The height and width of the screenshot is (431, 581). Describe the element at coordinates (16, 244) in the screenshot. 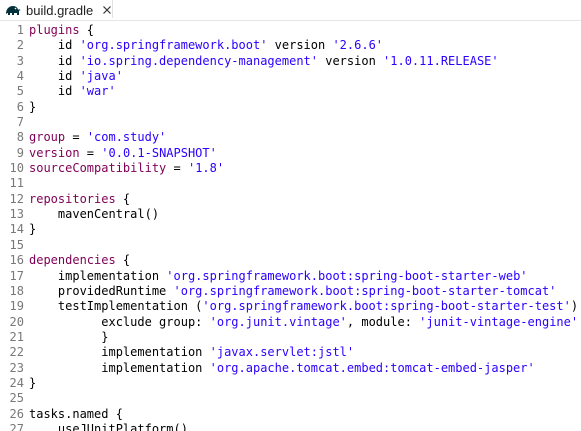

I see `line-number: 15` at that location.